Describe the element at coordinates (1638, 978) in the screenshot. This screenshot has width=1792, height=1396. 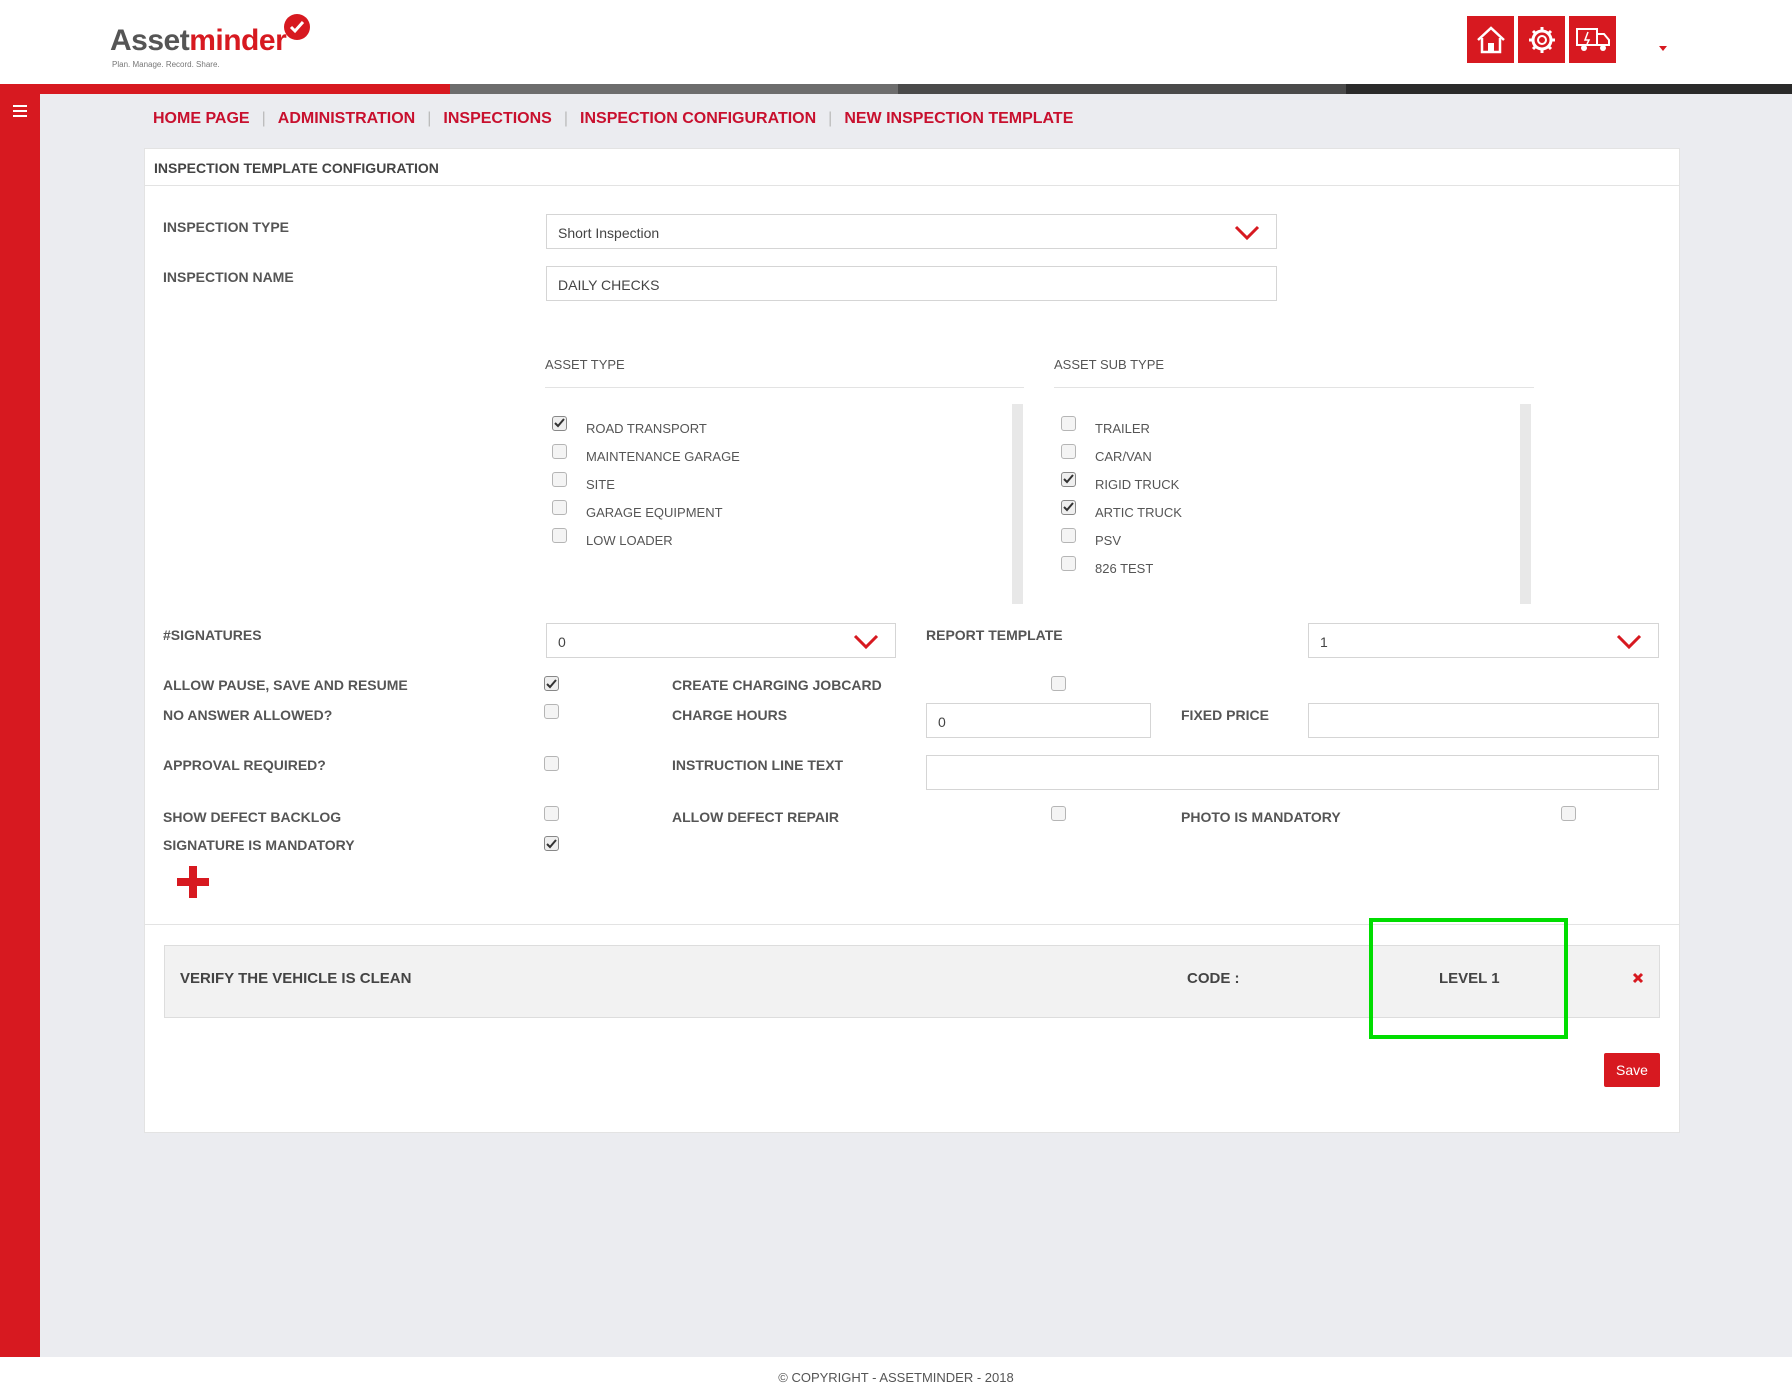
I see `delete-item-icon` at that location.